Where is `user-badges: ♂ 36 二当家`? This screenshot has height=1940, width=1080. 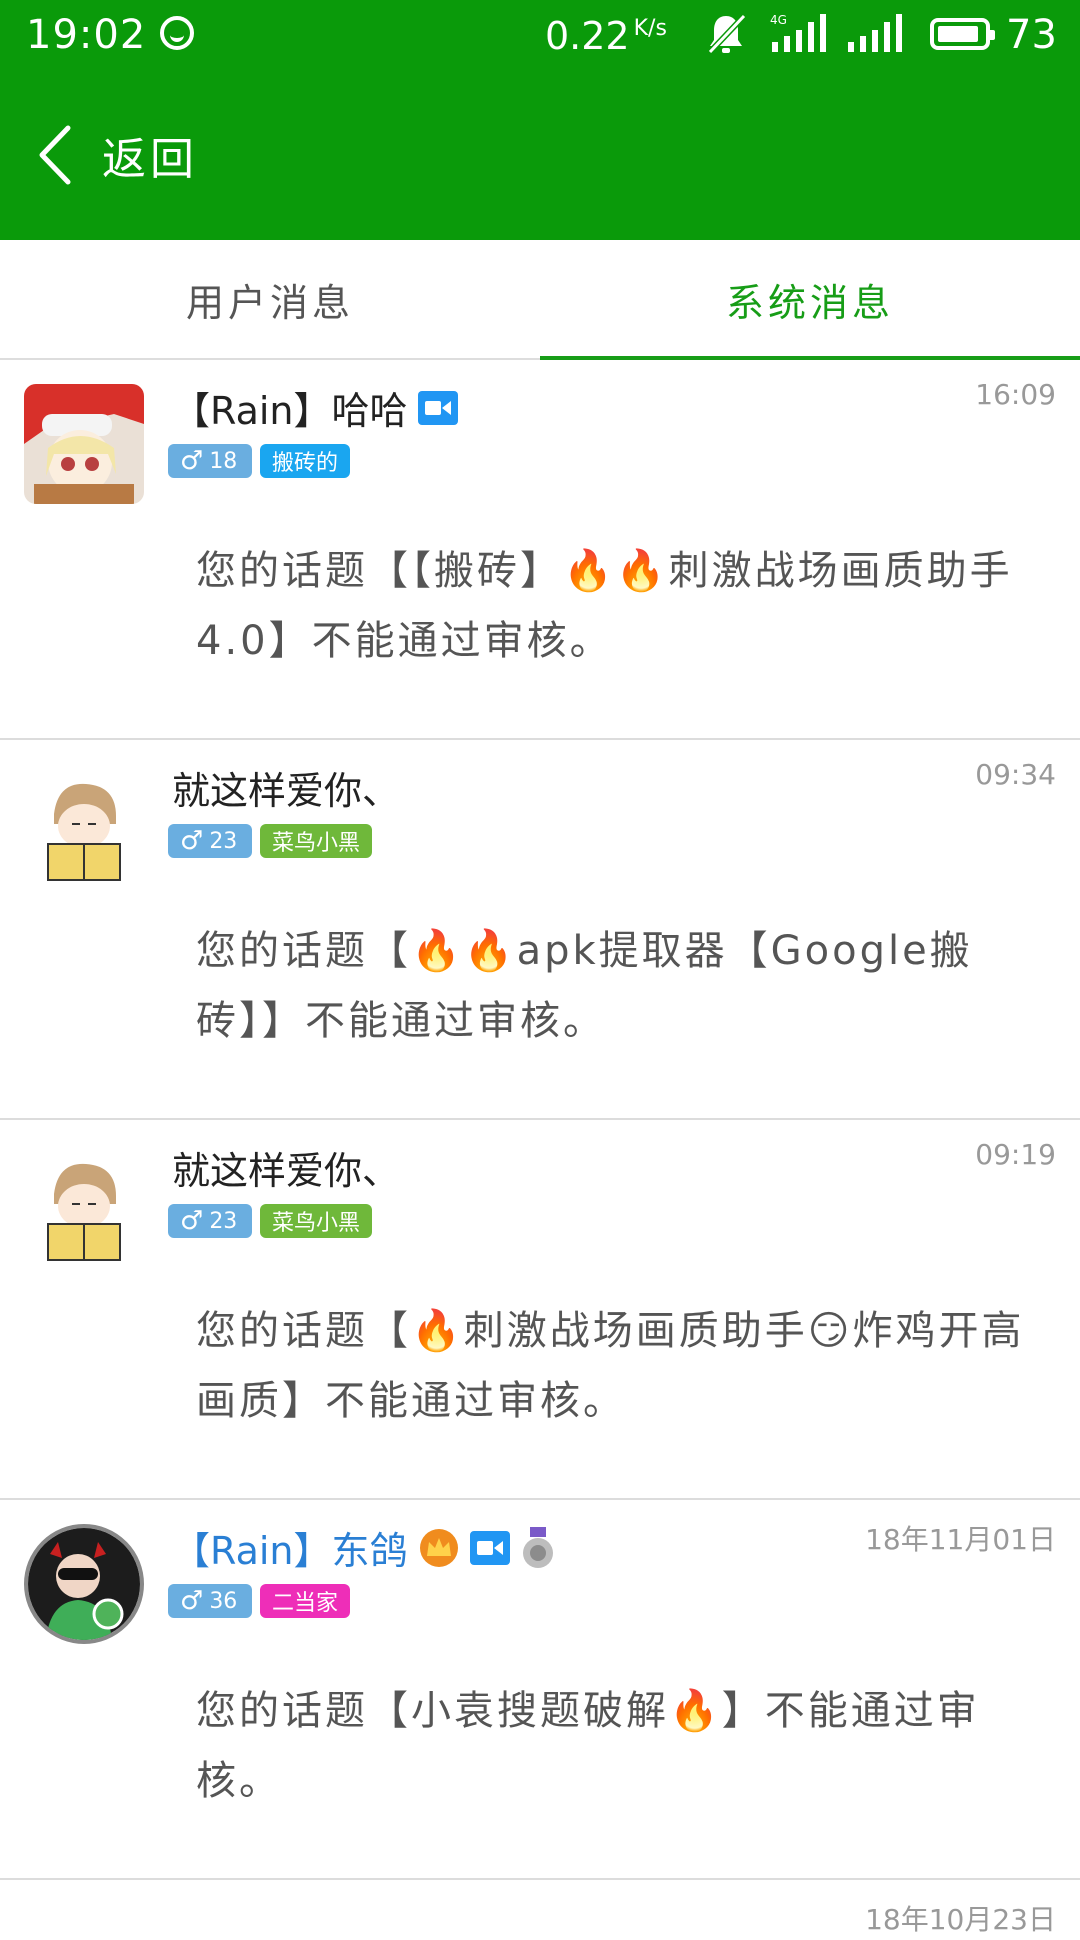 user-badges: ♂ 36 二当家 is located at coordinates (259, 1601).